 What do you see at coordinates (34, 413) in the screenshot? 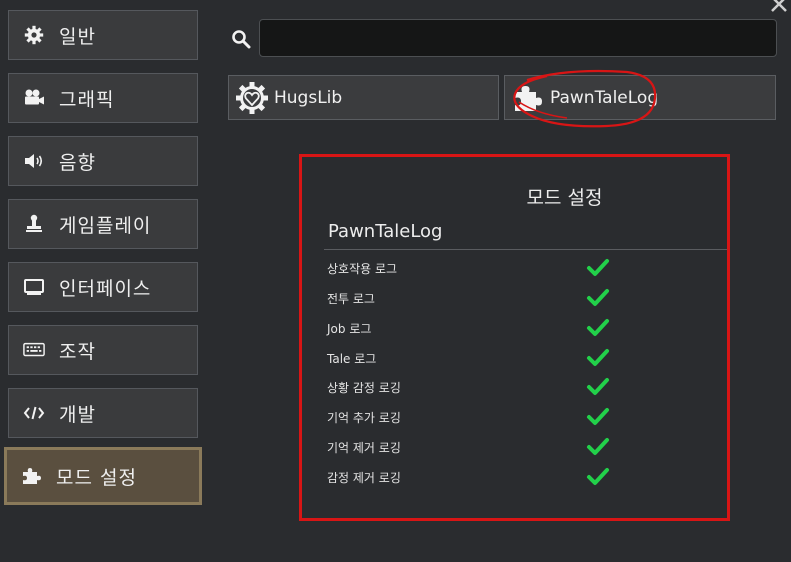
I see `code-icon` at bounding box center [34, 413].